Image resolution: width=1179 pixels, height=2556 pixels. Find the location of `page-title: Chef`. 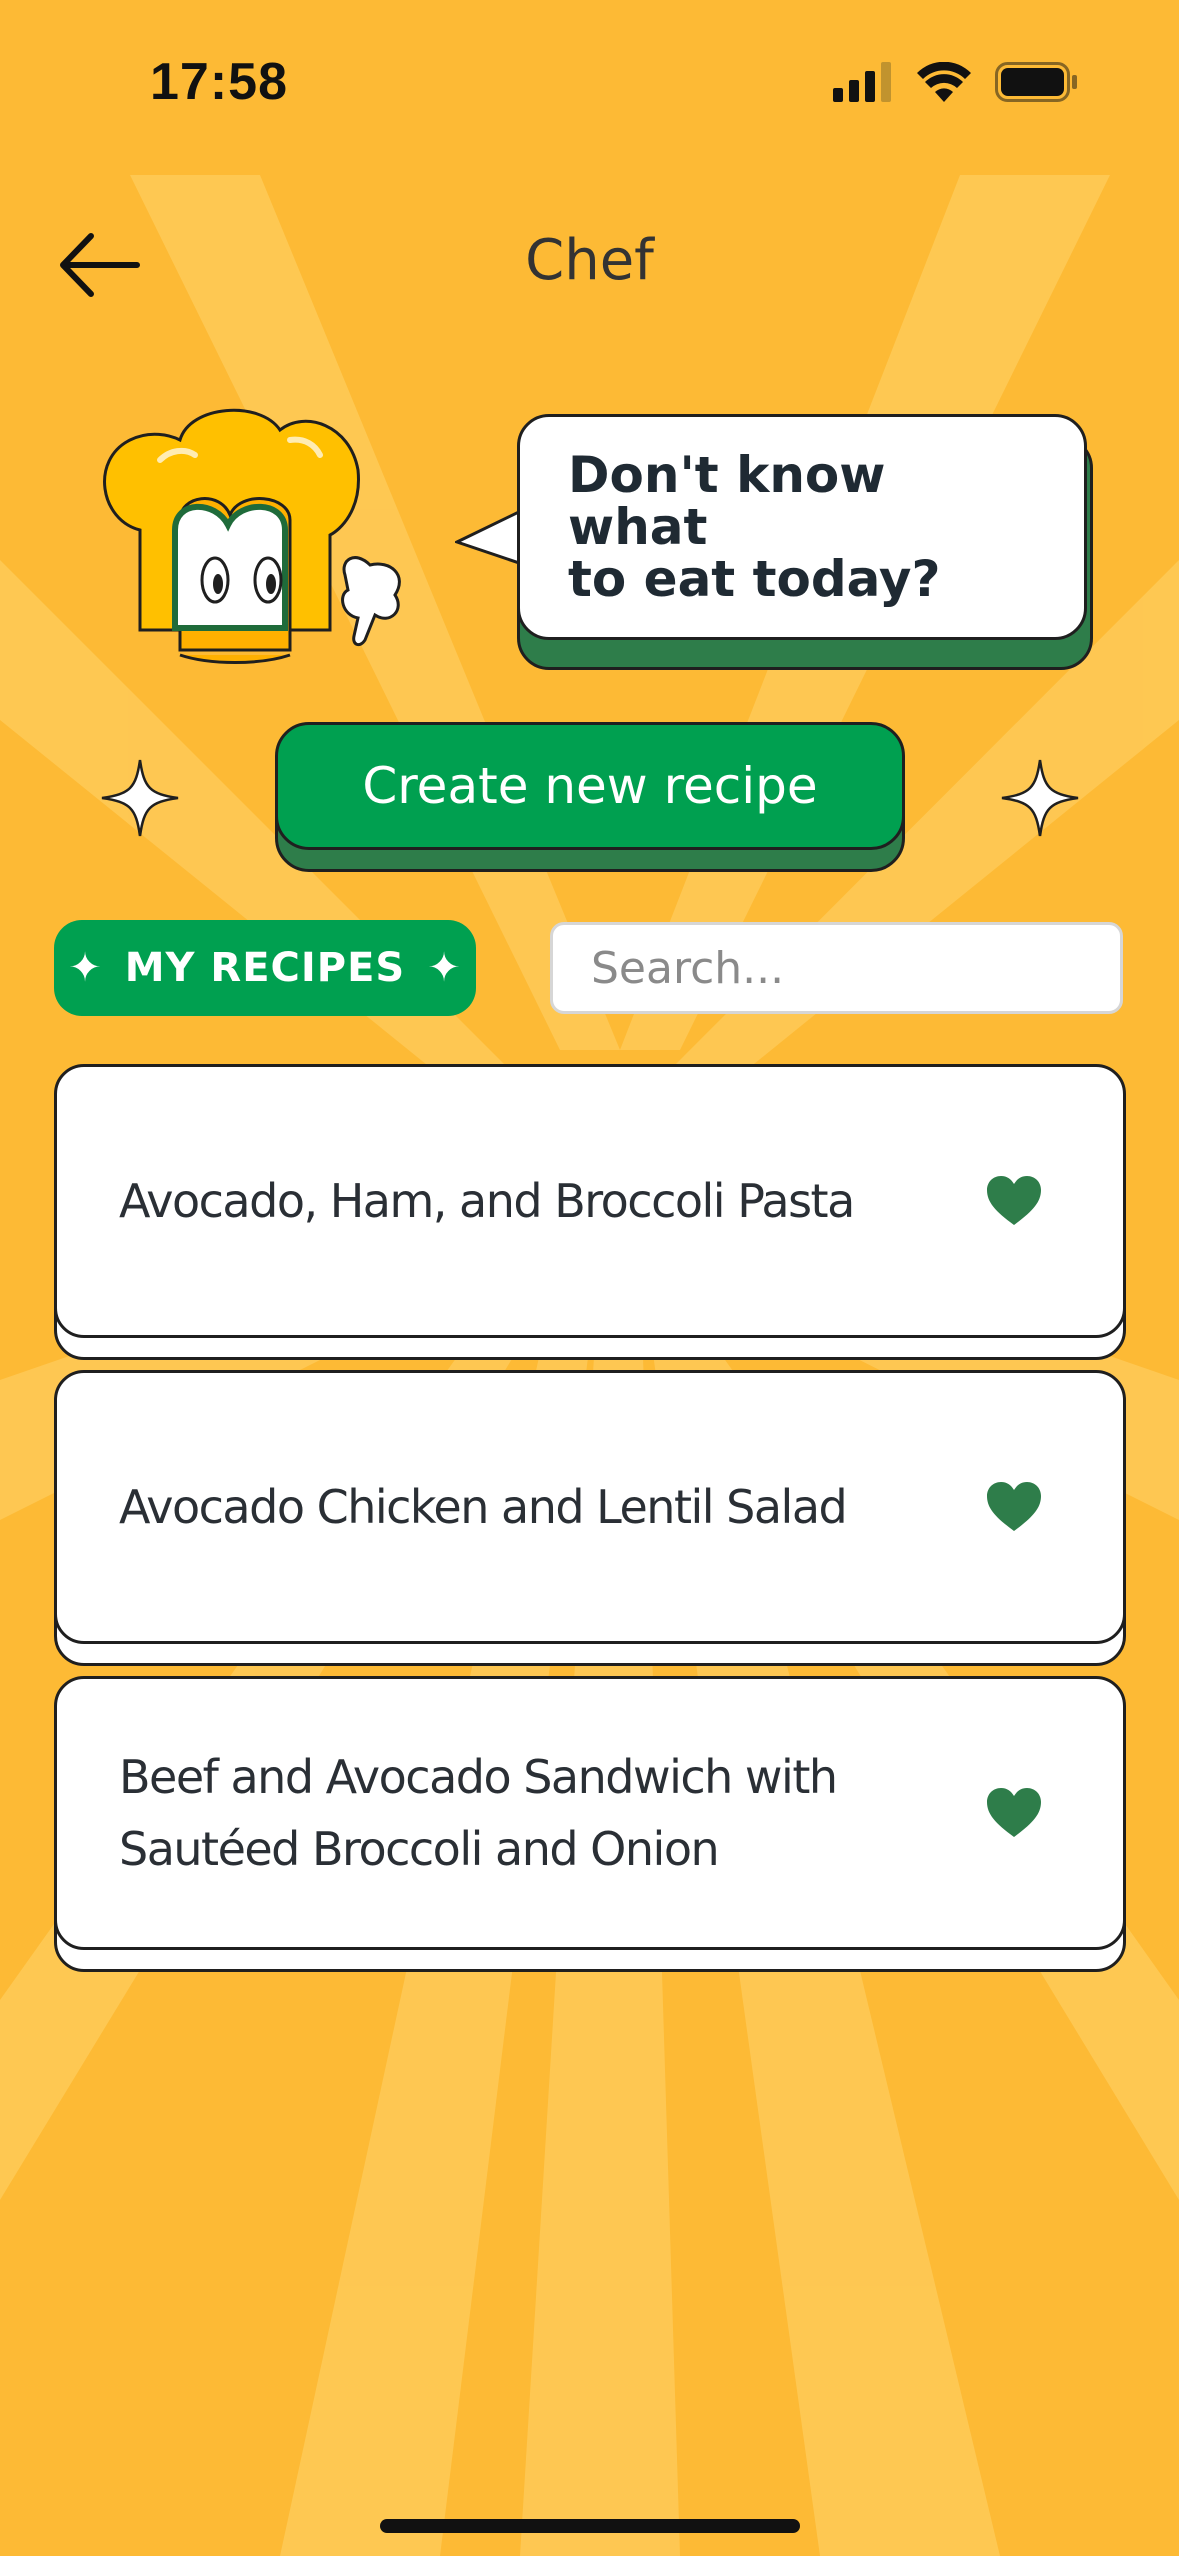

page-title: Chef is located at coordinates (589, 260).